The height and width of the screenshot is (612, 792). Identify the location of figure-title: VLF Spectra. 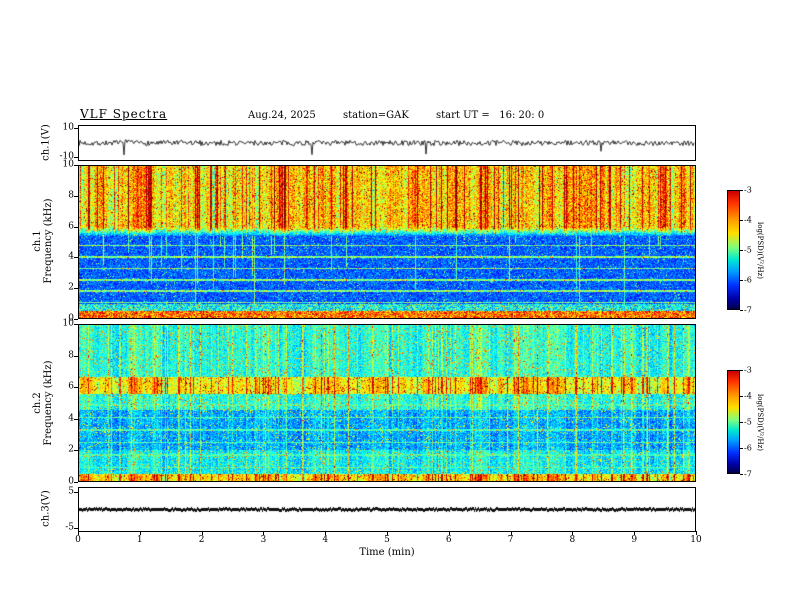
(124, 114).